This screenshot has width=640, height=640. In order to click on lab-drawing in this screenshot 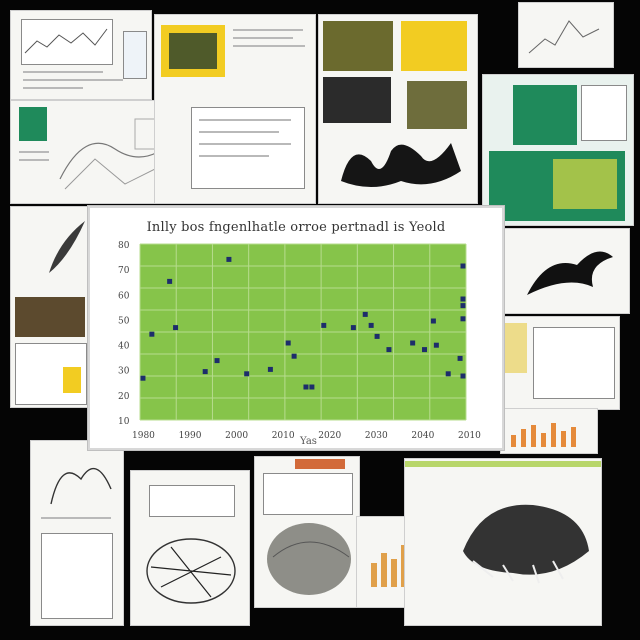, I will do `click(574, 363)`.